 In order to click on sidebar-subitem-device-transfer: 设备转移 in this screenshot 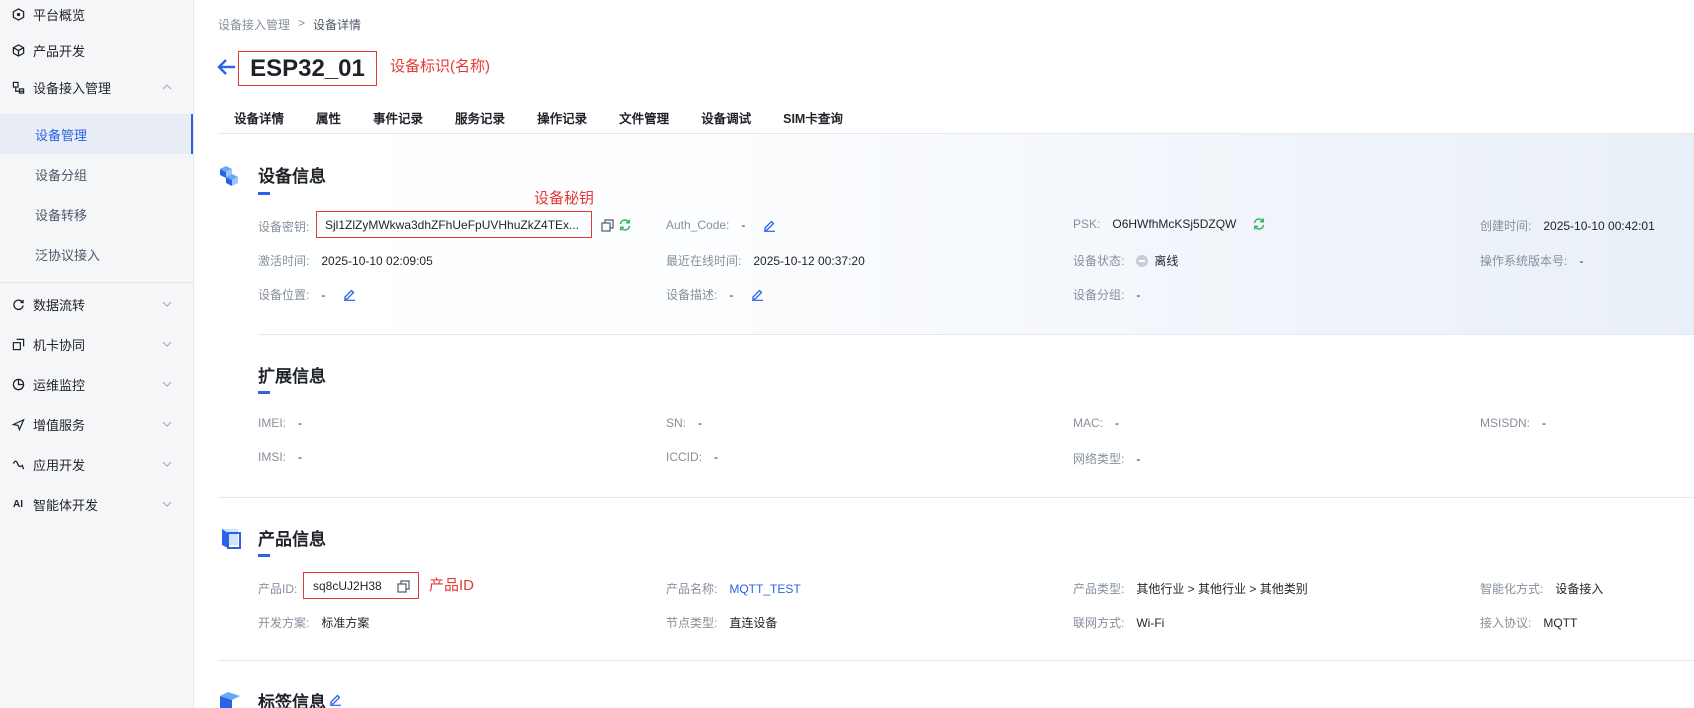, I will do `click(96, 214)`.